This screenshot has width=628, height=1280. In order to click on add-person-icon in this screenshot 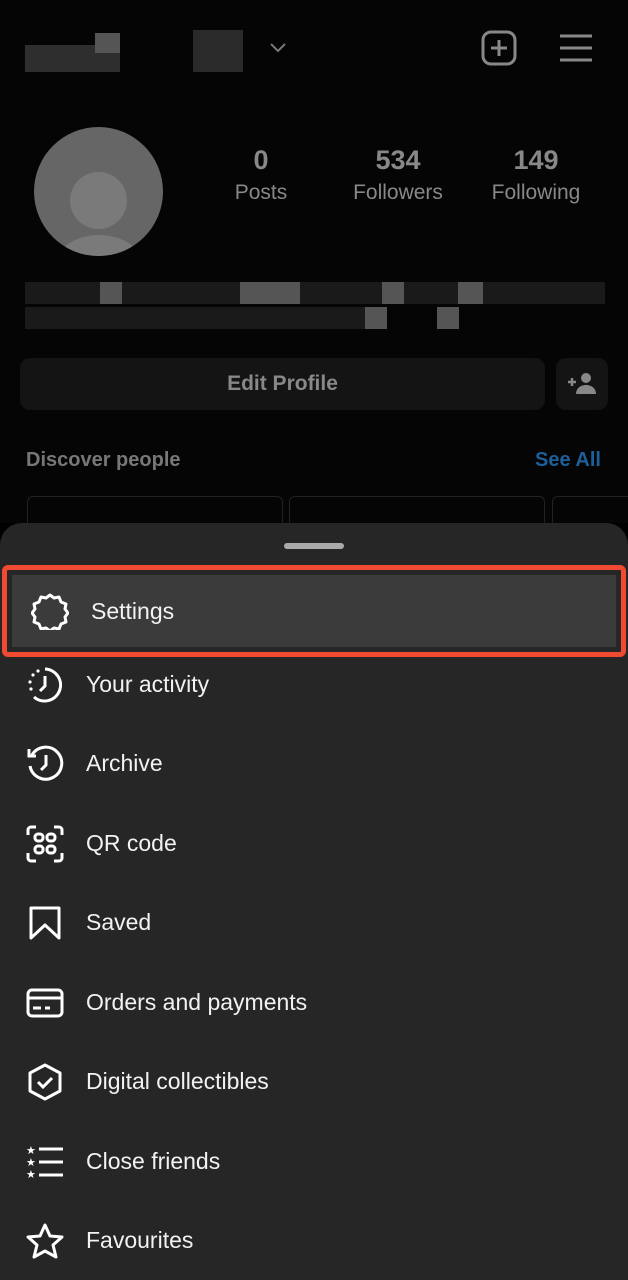, I will do `click(582, 383)`.